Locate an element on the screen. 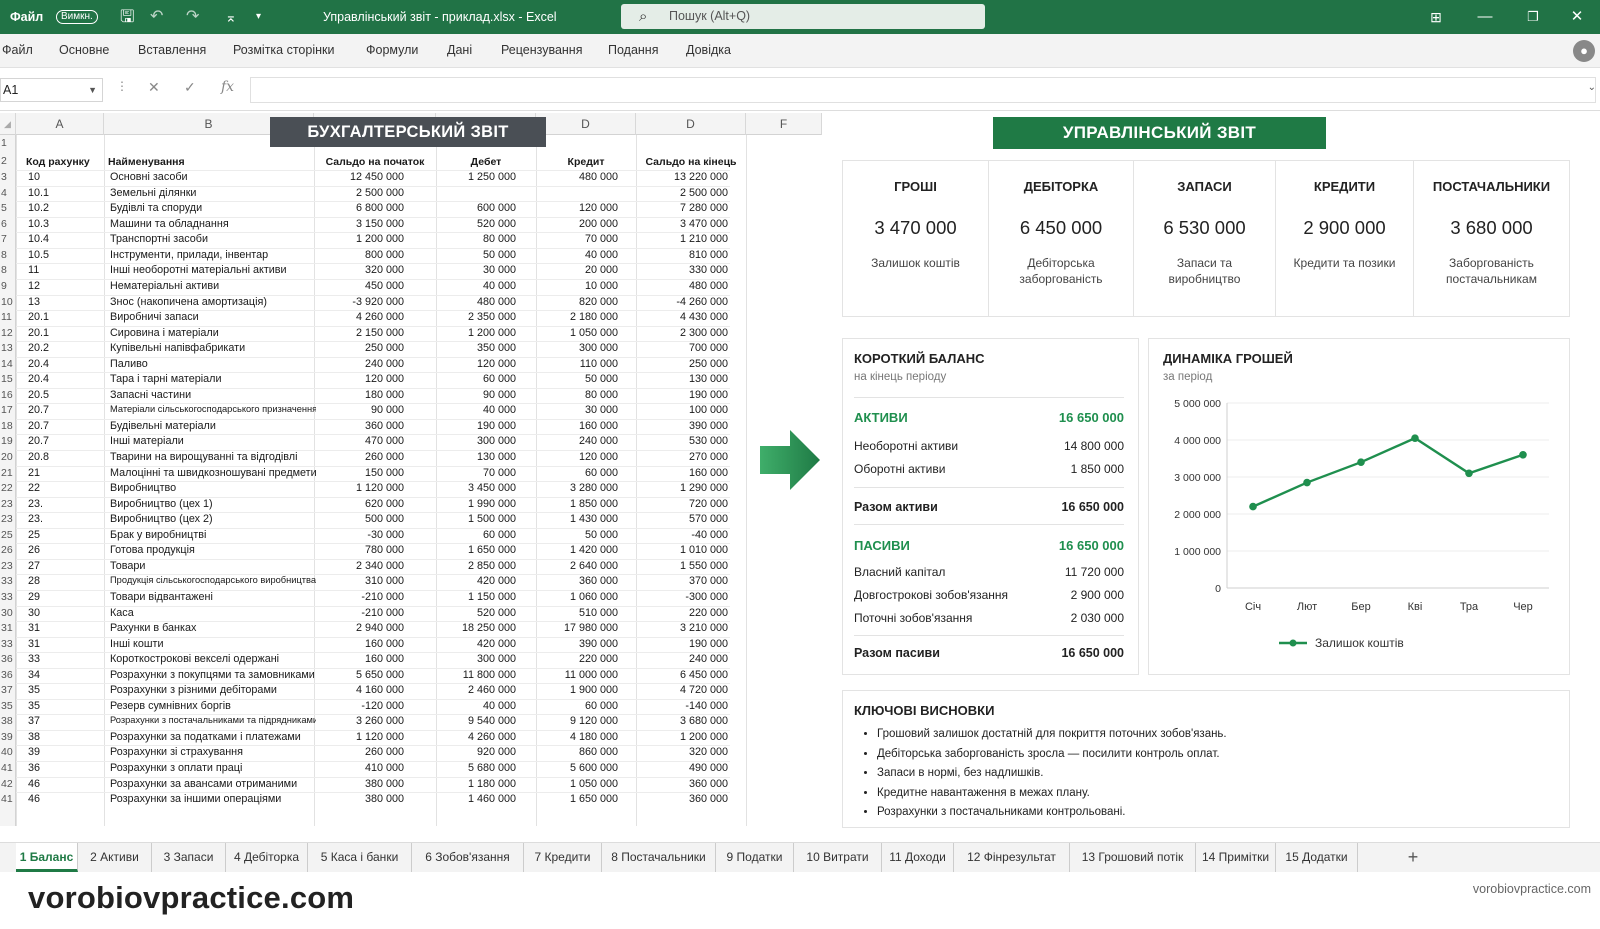  table-cell-code: 28 is located at coordinates (34, 581).